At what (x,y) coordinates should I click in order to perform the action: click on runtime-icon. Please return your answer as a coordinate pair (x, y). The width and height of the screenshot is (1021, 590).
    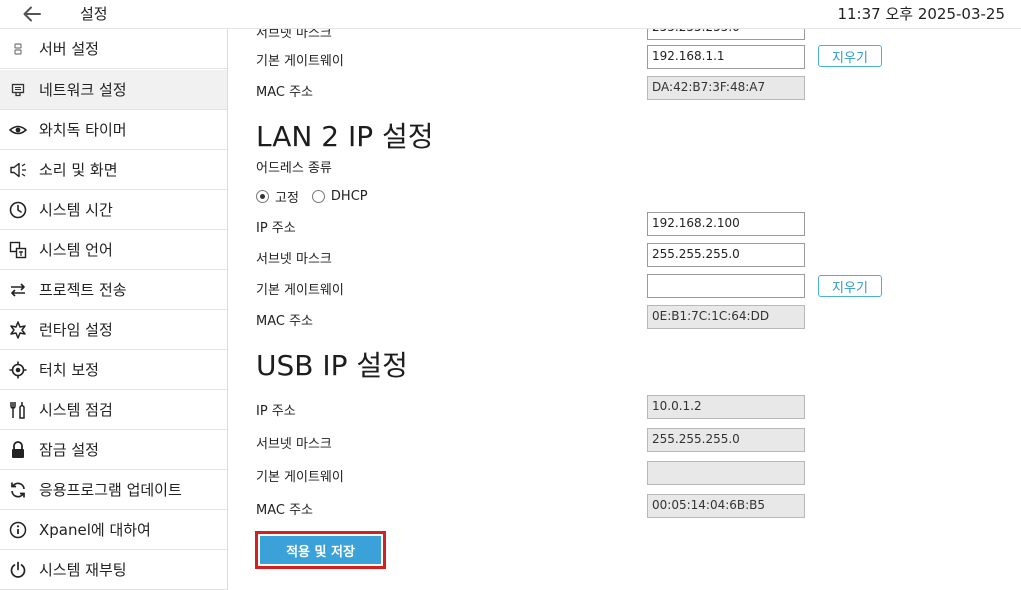
    Looking at the image, I should click on (18, 330).